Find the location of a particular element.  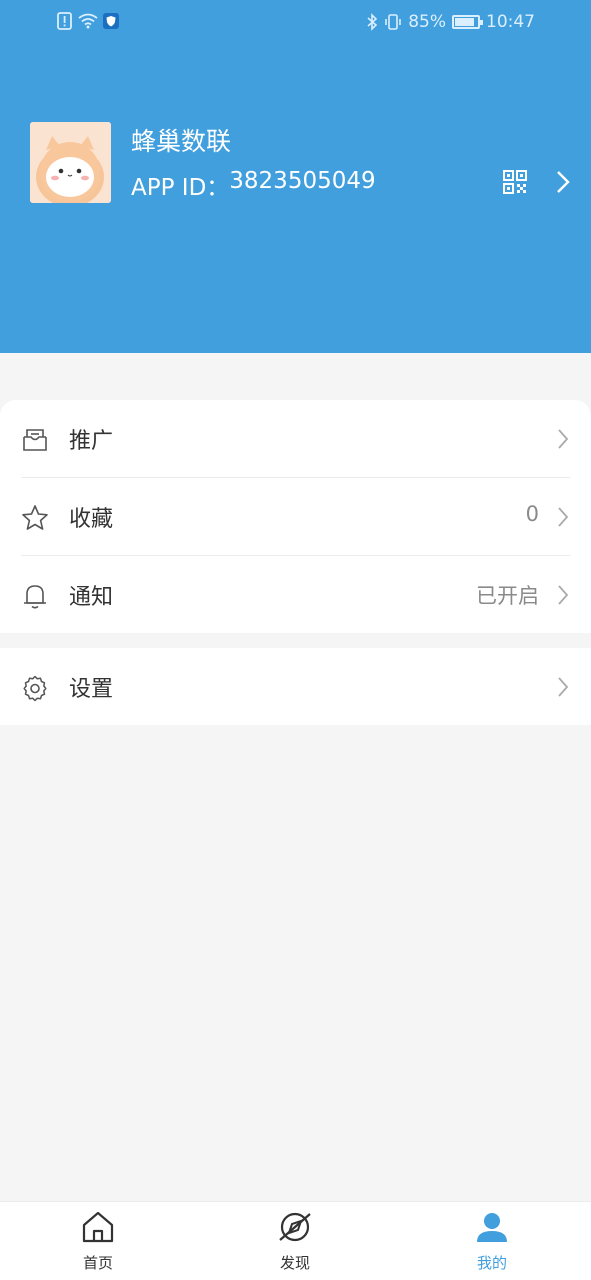

qr-code-icon is located at coordinates (515, 182).